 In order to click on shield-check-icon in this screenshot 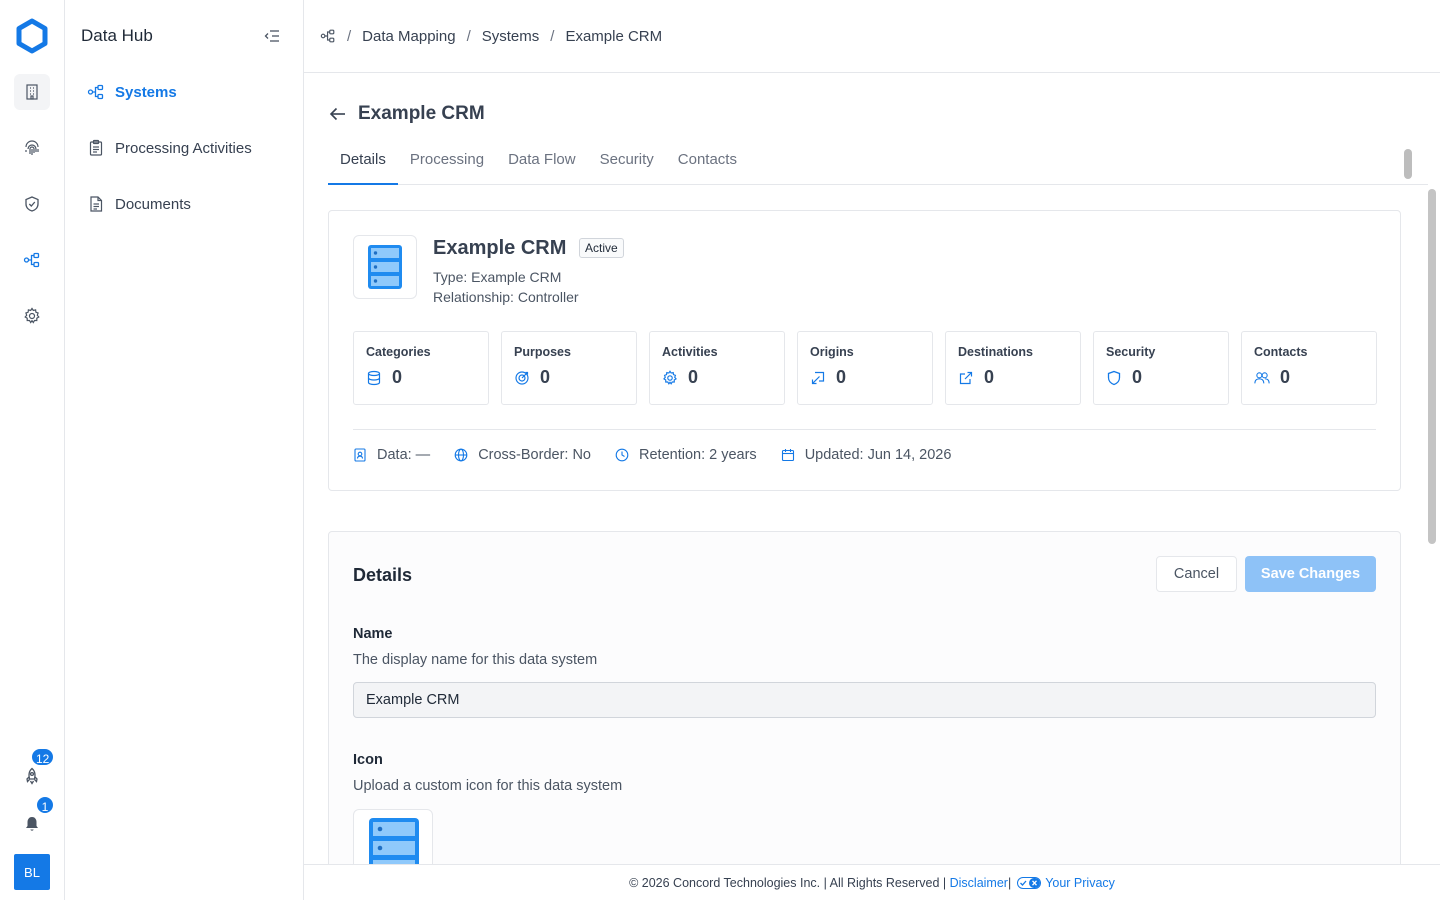, I will do `click(32, 204)`.